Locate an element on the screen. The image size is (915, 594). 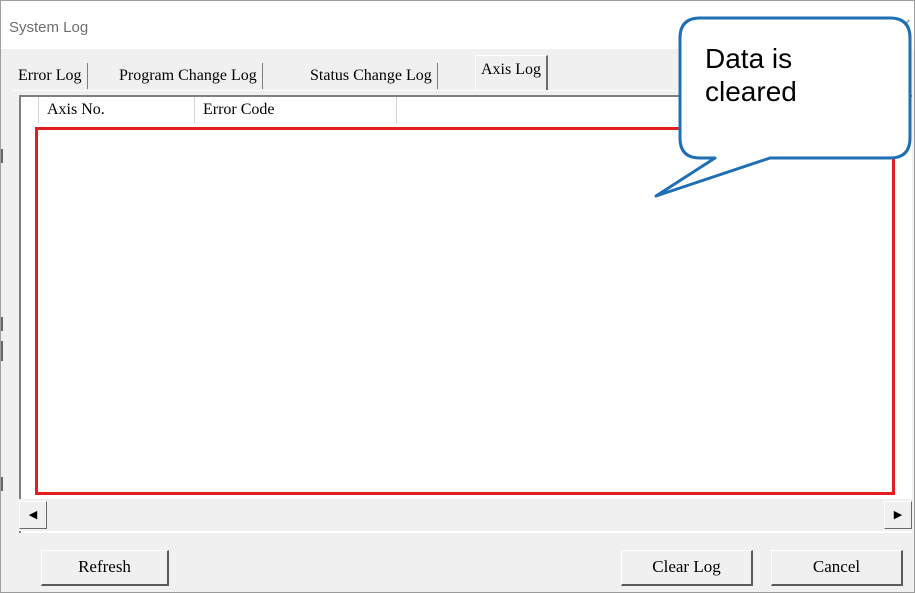
scroll-right-arrow-icon: ▶ is located at coordinates (898, 514).